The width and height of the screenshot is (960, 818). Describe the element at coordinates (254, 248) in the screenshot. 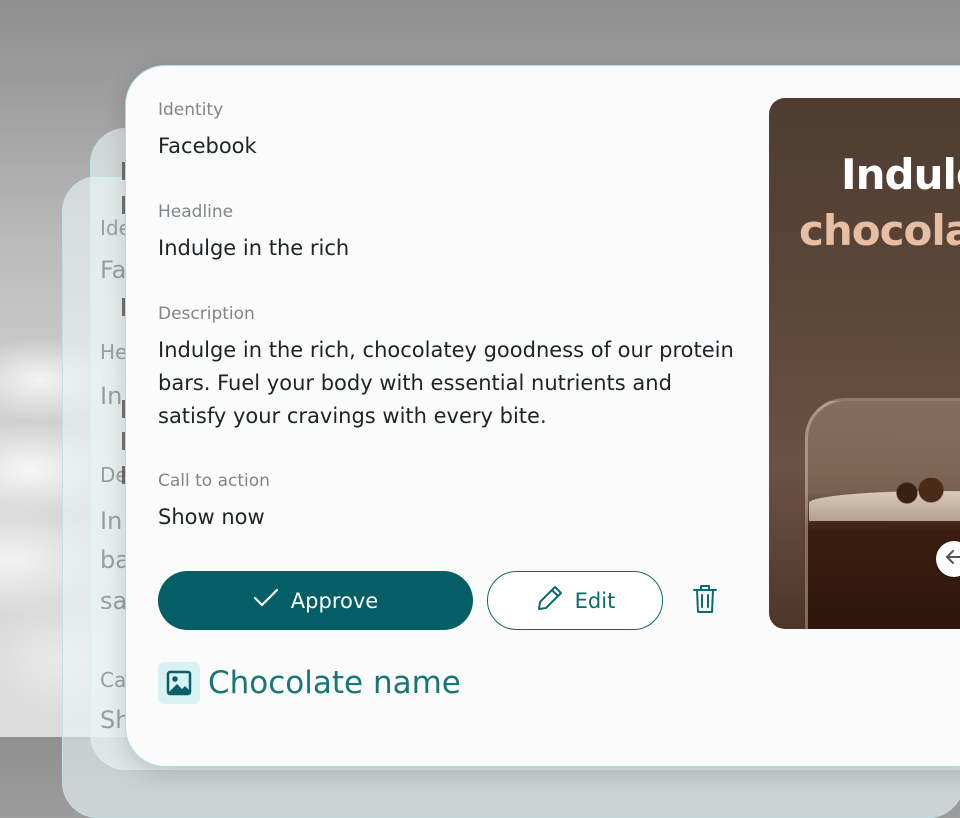

I see `headline-value: Indulge in the rich` at that location.